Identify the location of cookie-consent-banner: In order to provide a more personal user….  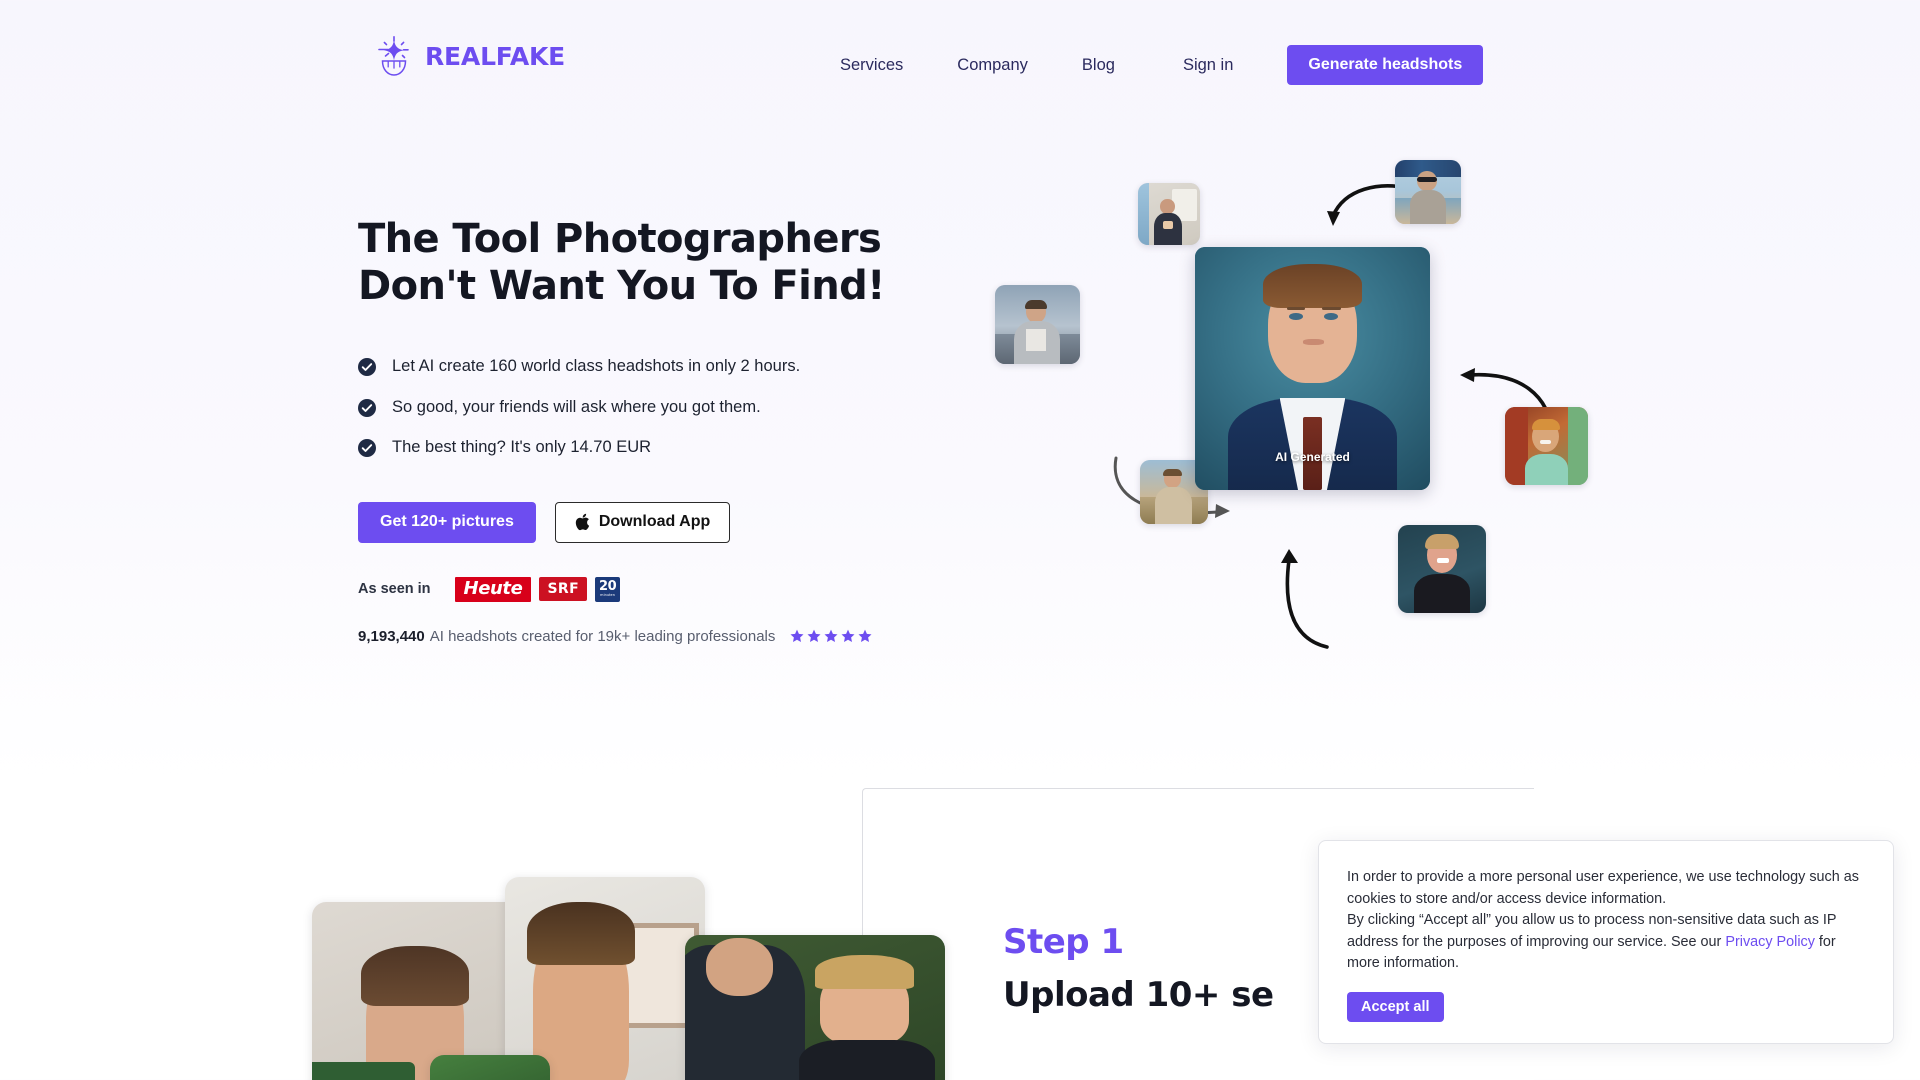
(1606, 942).